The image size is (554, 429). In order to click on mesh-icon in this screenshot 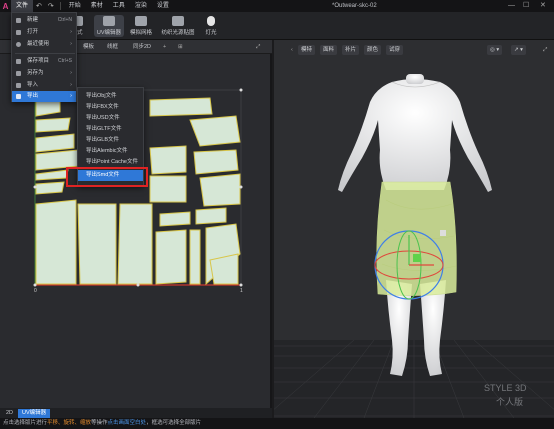, I will do `click(141, 21)`.